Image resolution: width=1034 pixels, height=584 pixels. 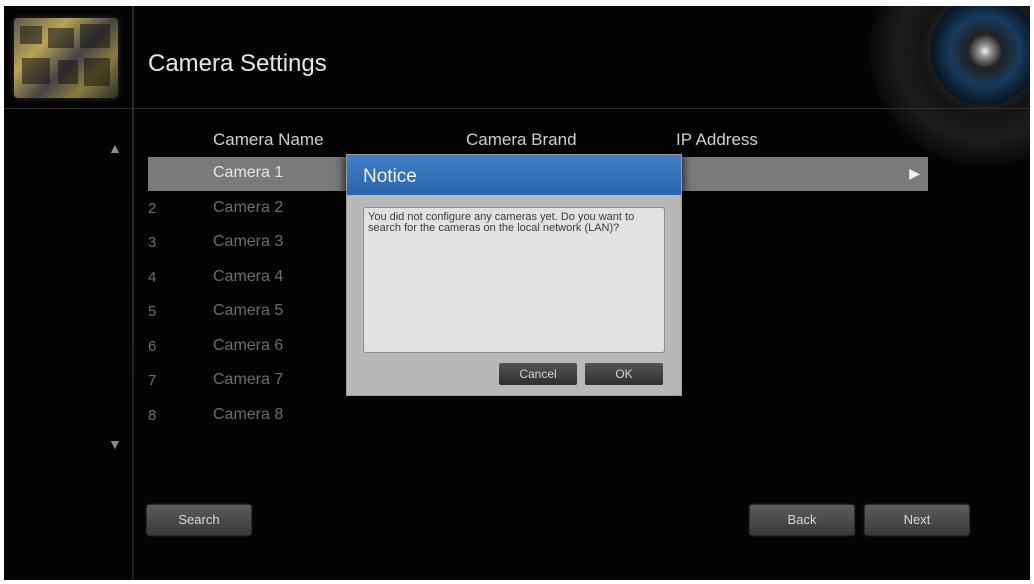 I want to click on play-right-icon: ▶, so click(x=914, y=173).